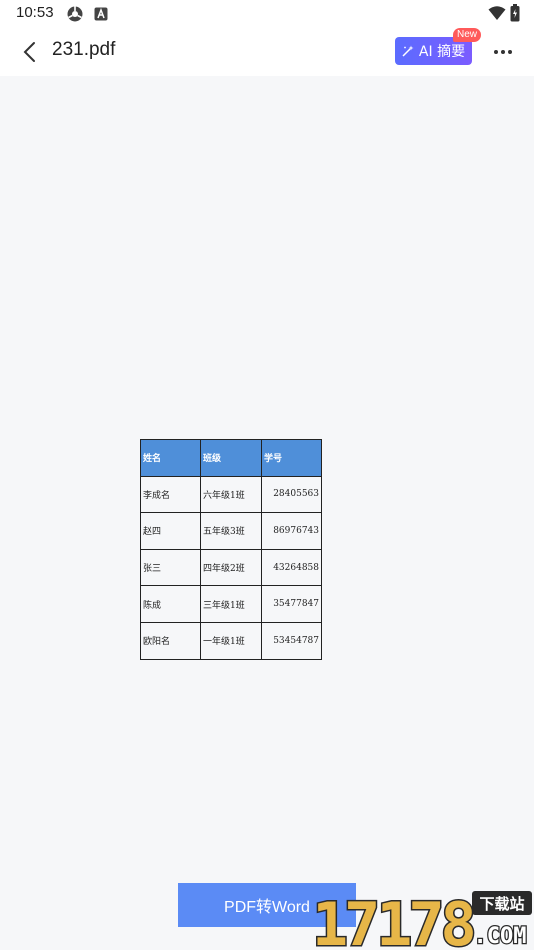 The height and width of the screenshot is (950, 534). I want to click on table-cell: 陈成, so click(170, 604).